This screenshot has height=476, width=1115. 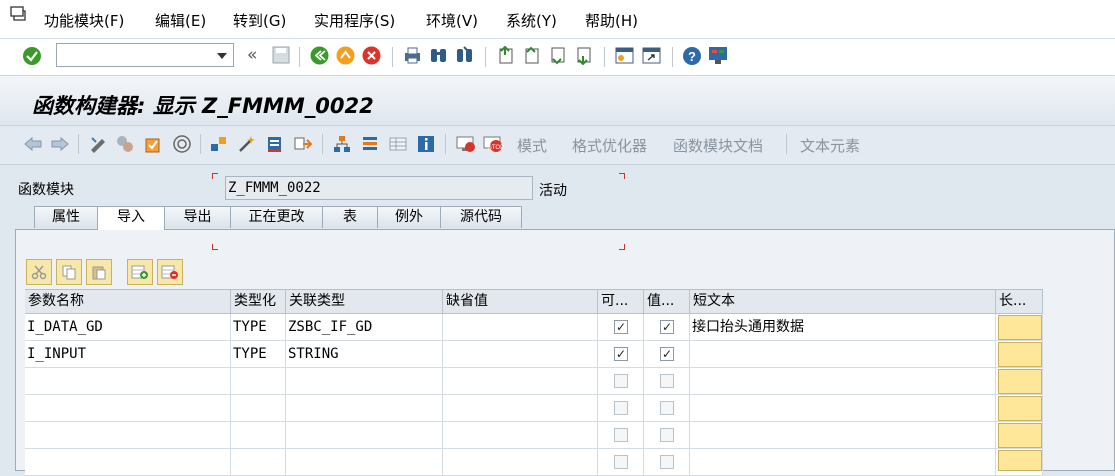 I want to click on info-icon, so click(x=426, y=144).